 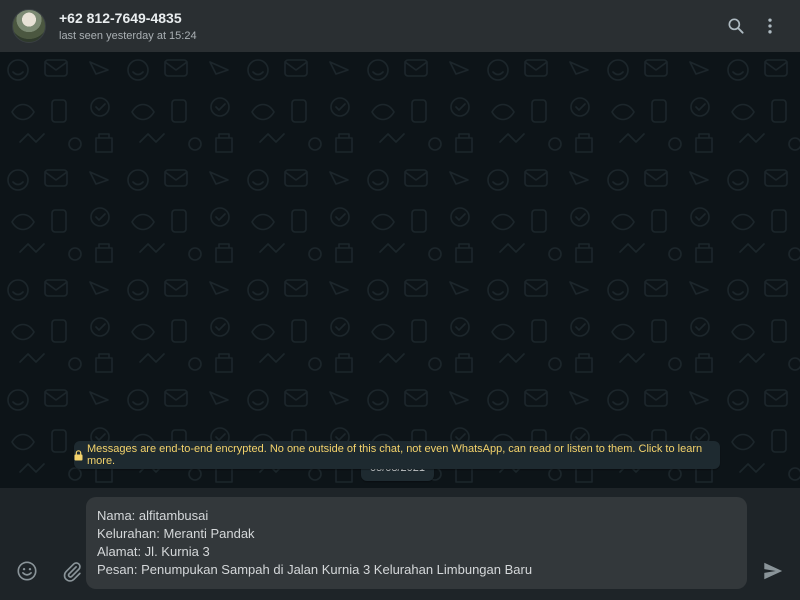 I want to click on send-icon, so click(x=773, y=571).